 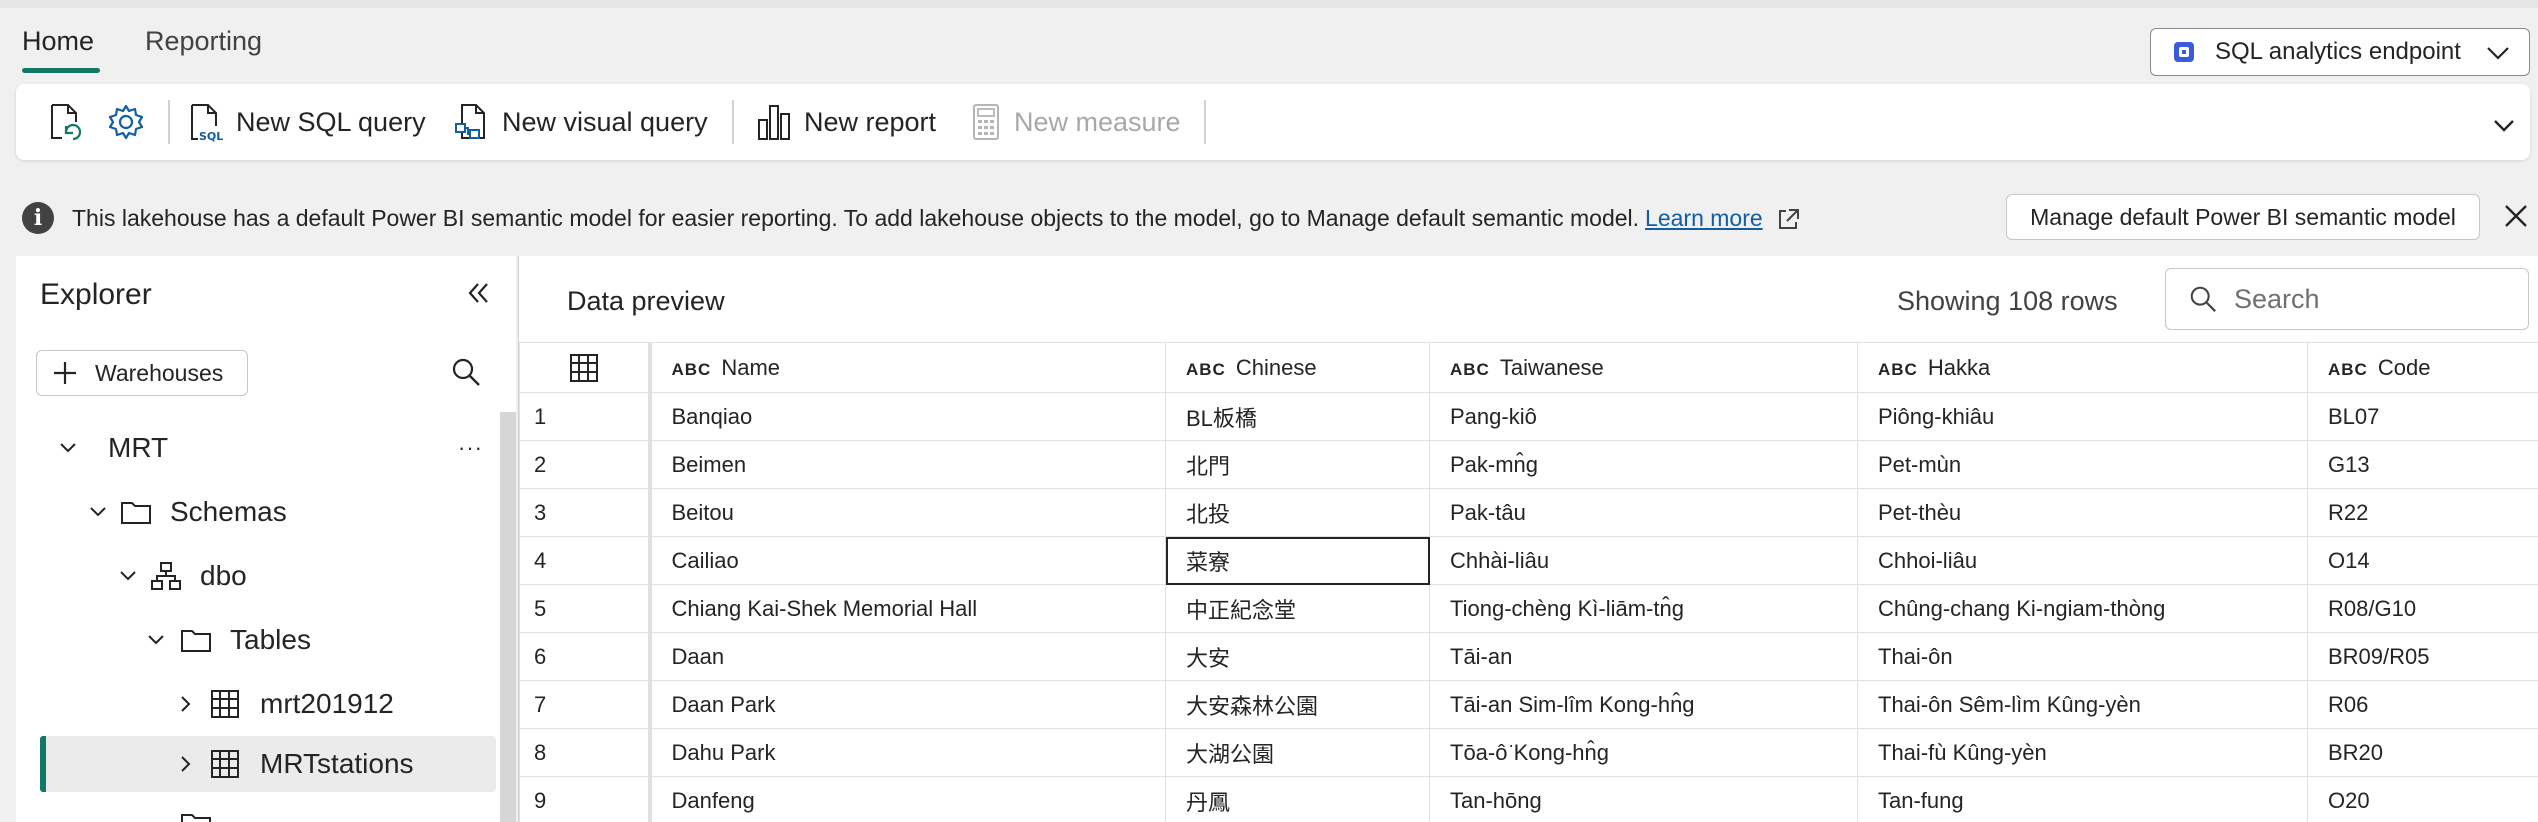 I want to click on column-header-code: ABC Code, so click(x=2422, y=367).